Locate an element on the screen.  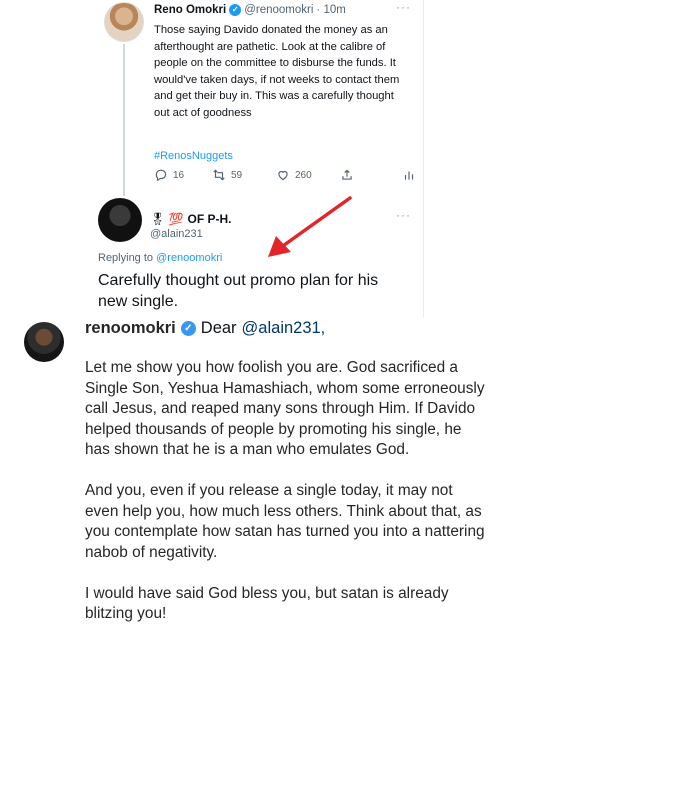
retweet-button: 59 is located at coordinates (244, 175).